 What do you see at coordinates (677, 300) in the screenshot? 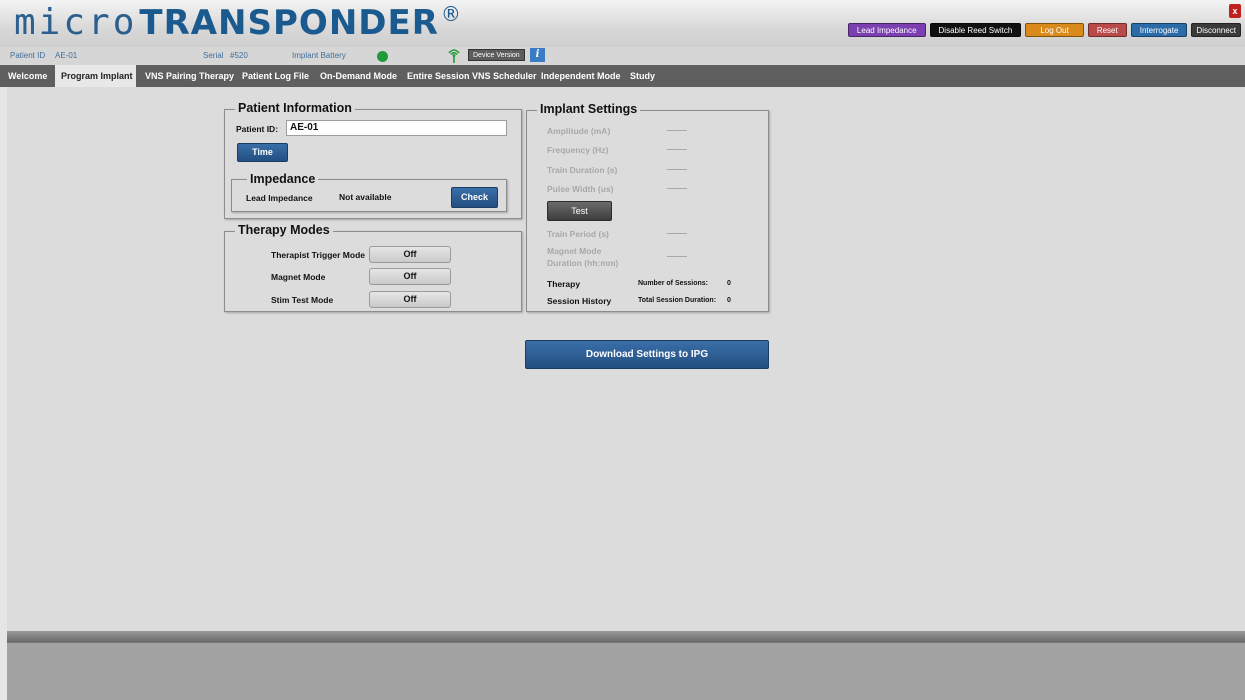
I see `total-session-duration-label: Total Session Duration:` at bounding box center [677, 300].